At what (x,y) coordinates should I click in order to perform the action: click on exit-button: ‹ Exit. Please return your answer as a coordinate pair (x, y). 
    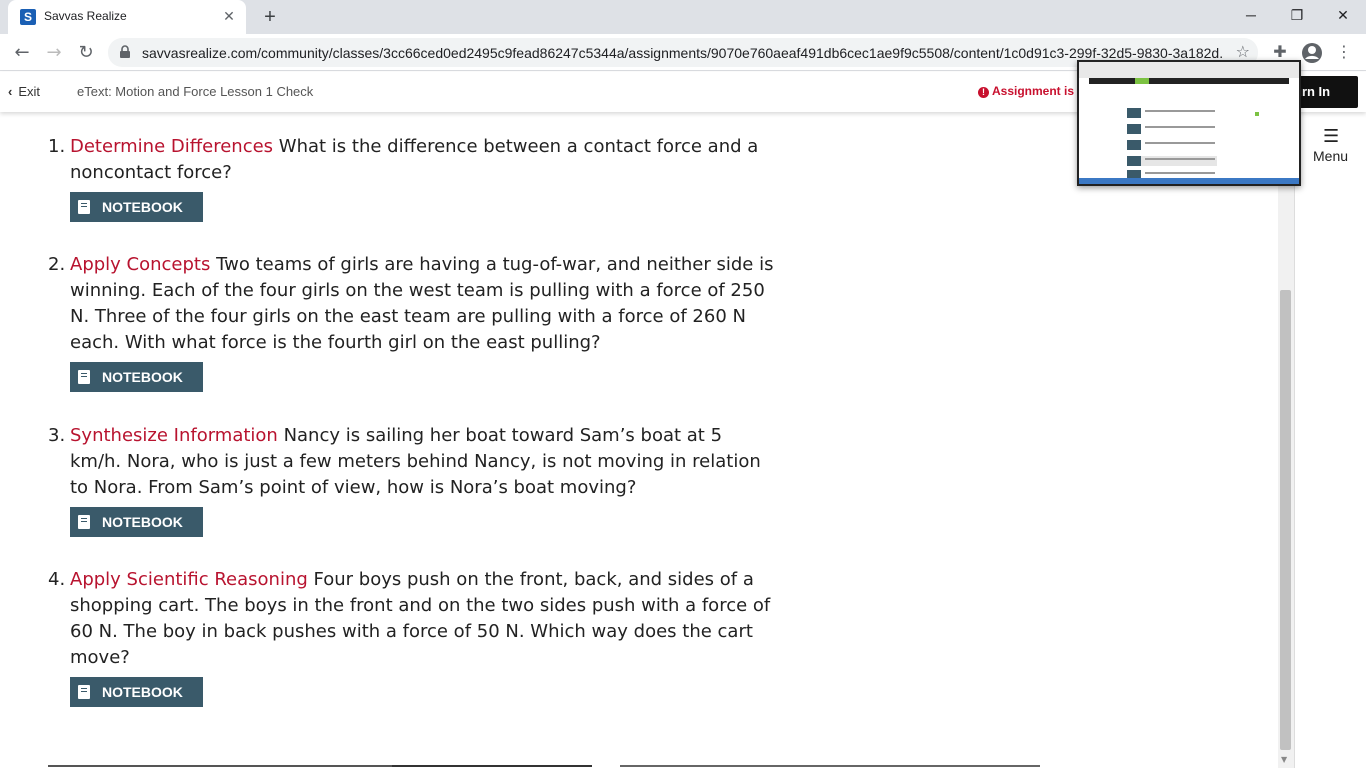
    Looking at the image, I should click on (24, 91).